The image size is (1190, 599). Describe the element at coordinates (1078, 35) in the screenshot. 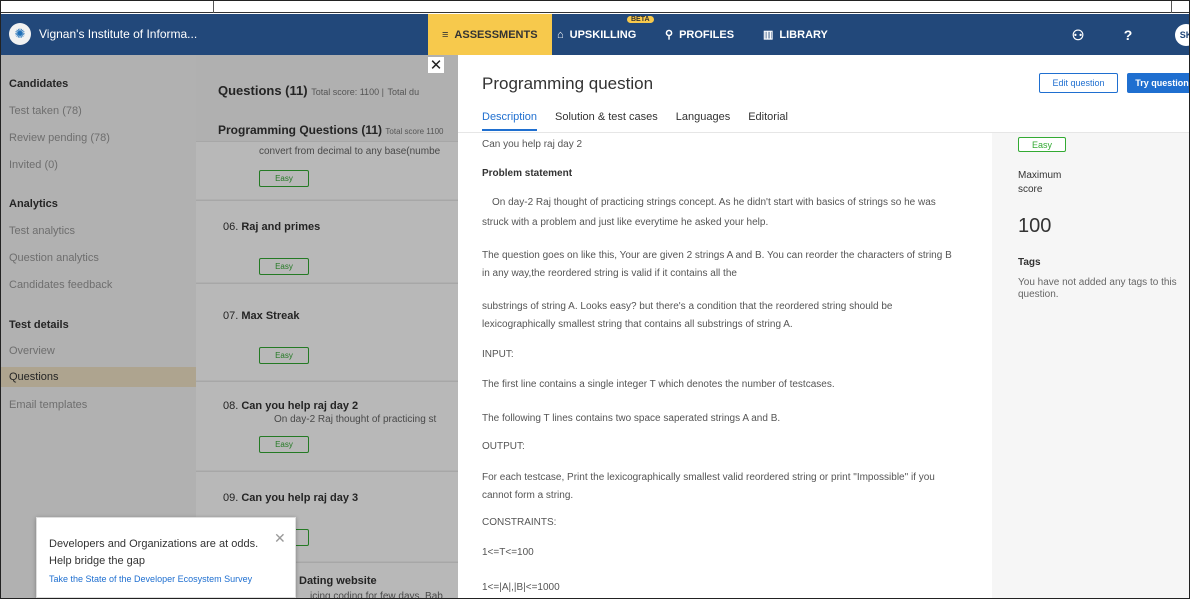

I see `add-user-icon: ⚇` at that location.